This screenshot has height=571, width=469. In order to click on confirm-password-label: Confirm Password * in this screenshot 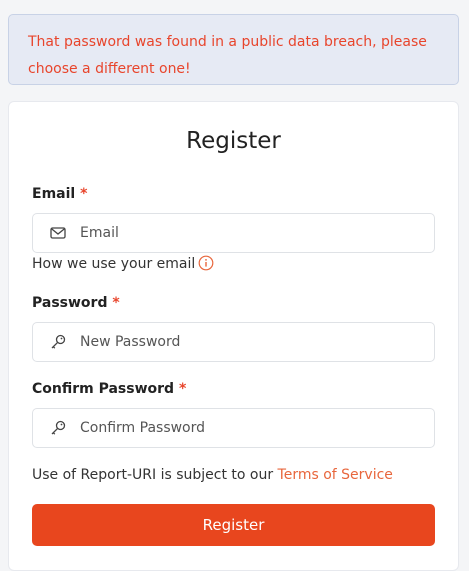, I will do `click(109, 389)`.